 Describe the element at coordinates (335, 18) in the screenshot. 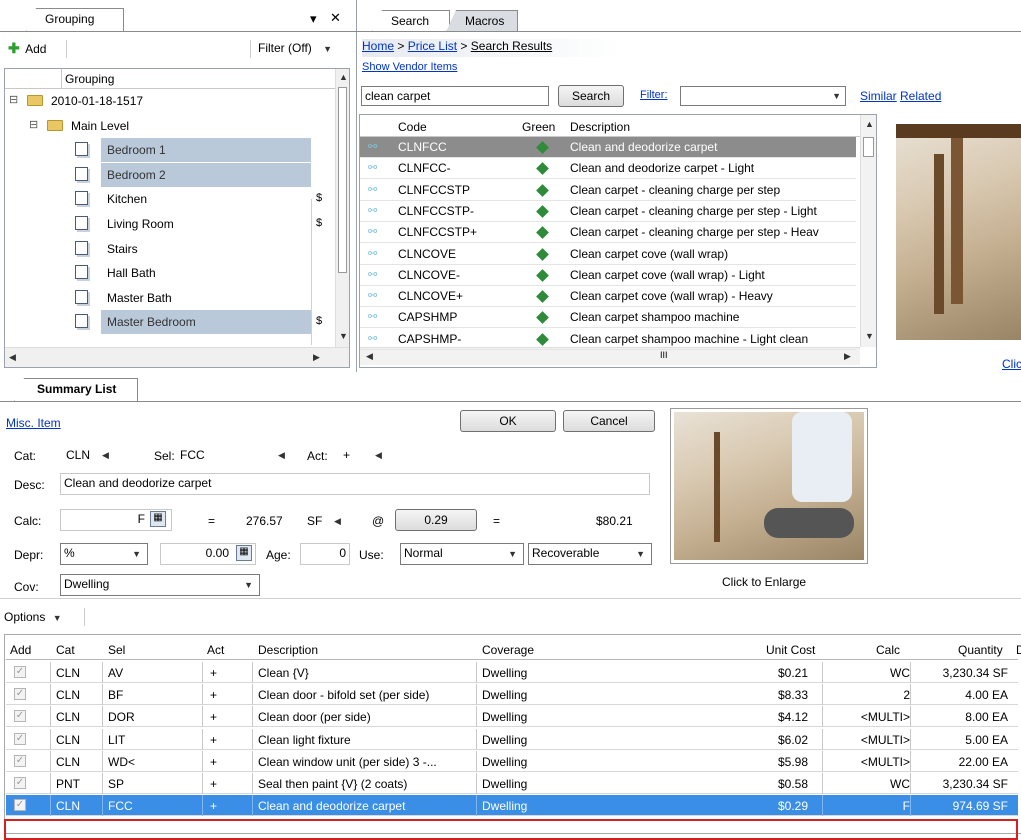

I see `close-icon: ✕` at that location.